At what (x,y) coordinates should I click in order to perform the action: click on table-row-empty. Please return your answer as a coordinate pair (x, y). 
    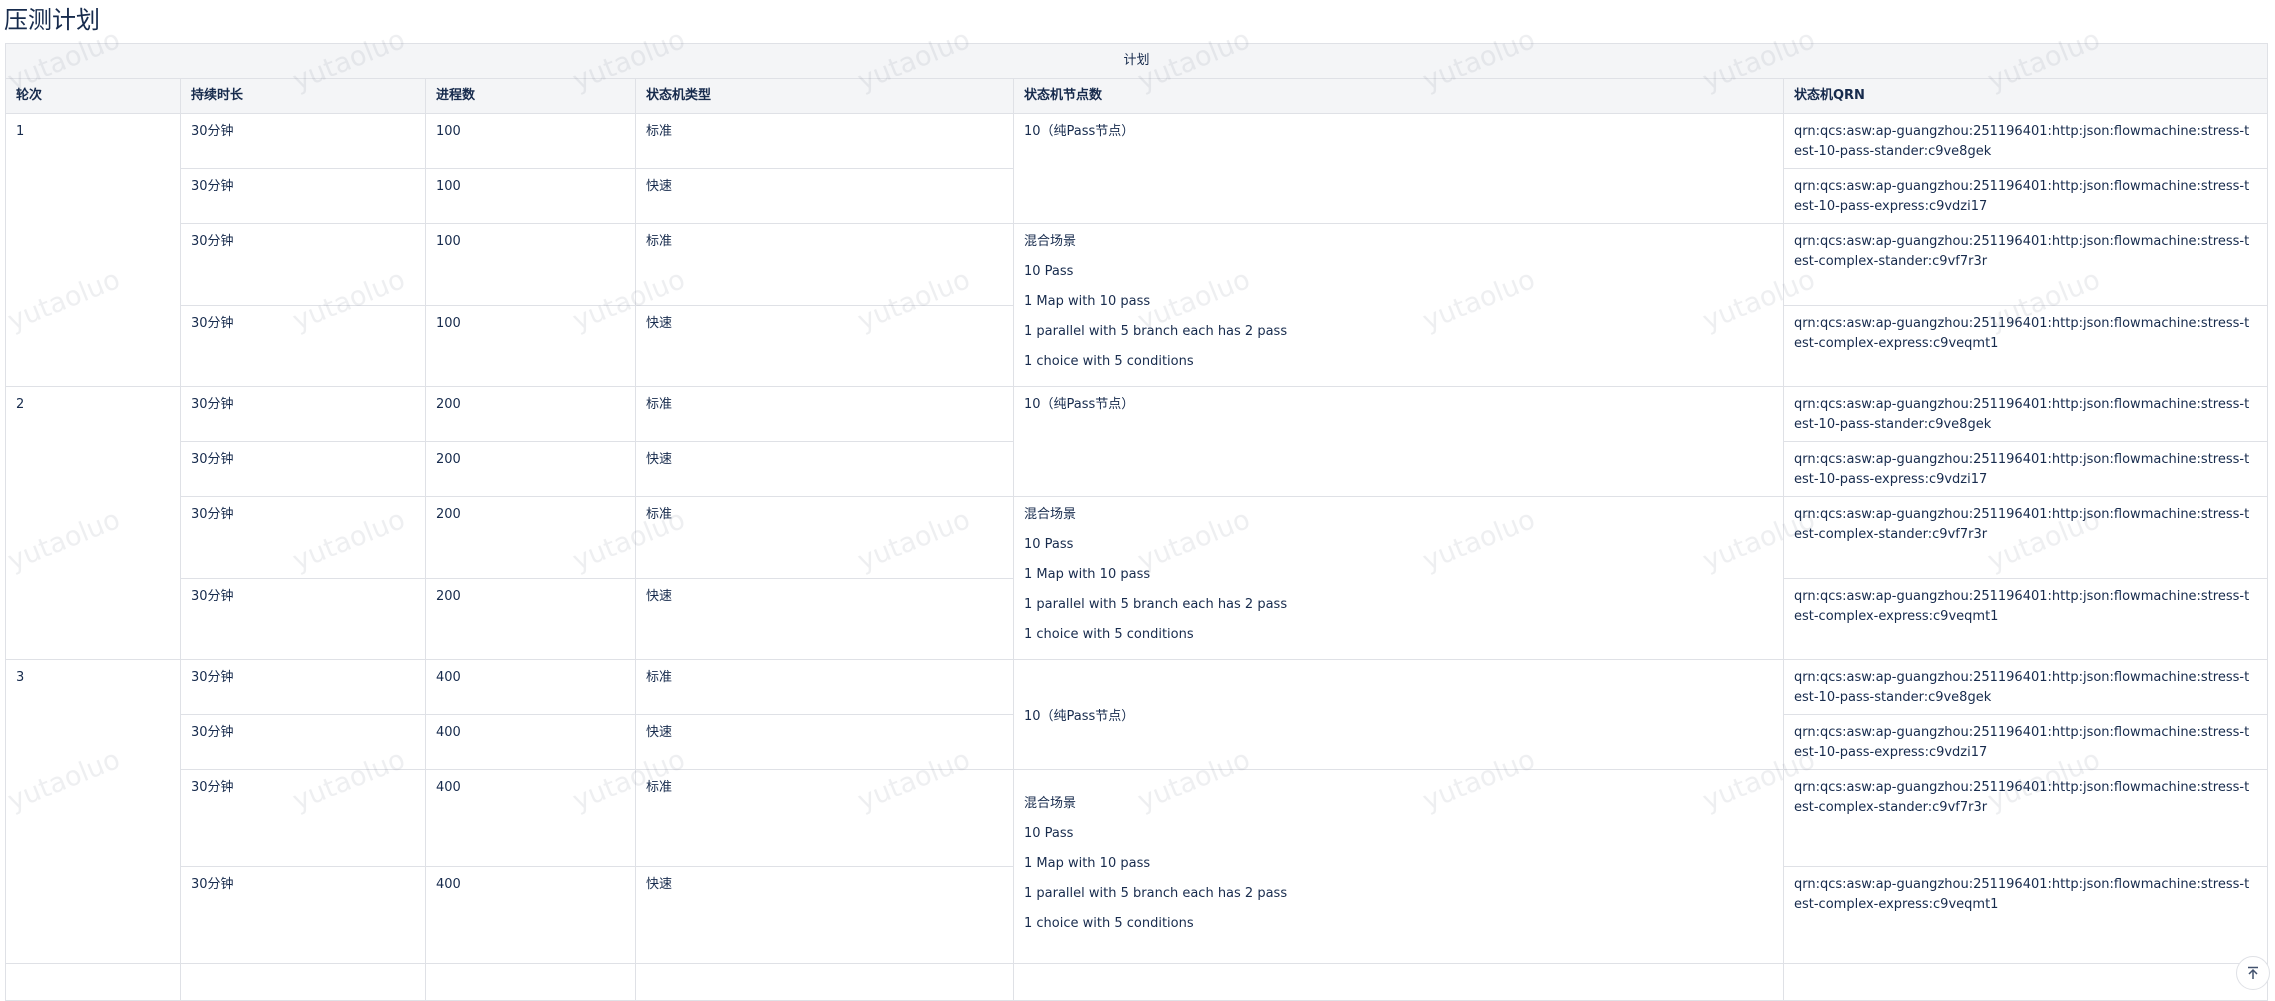
    Looking at the image, I should click on (1137, 982).